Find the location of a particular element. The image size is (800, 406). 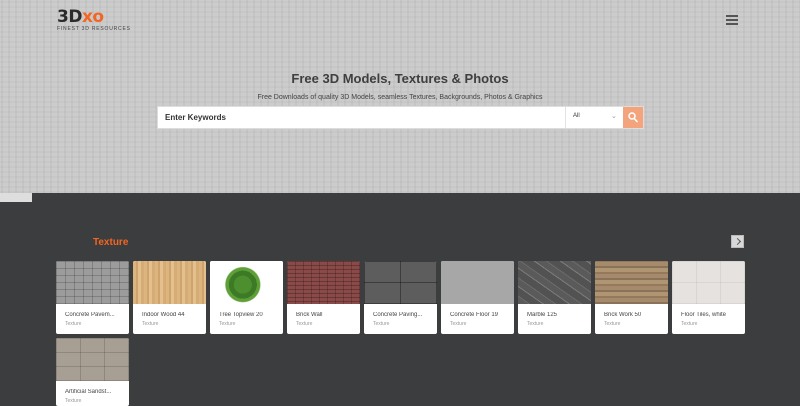

site-logo: 3Dxo FINEST 3D RESOURCES is located at coordinates (93, 20).